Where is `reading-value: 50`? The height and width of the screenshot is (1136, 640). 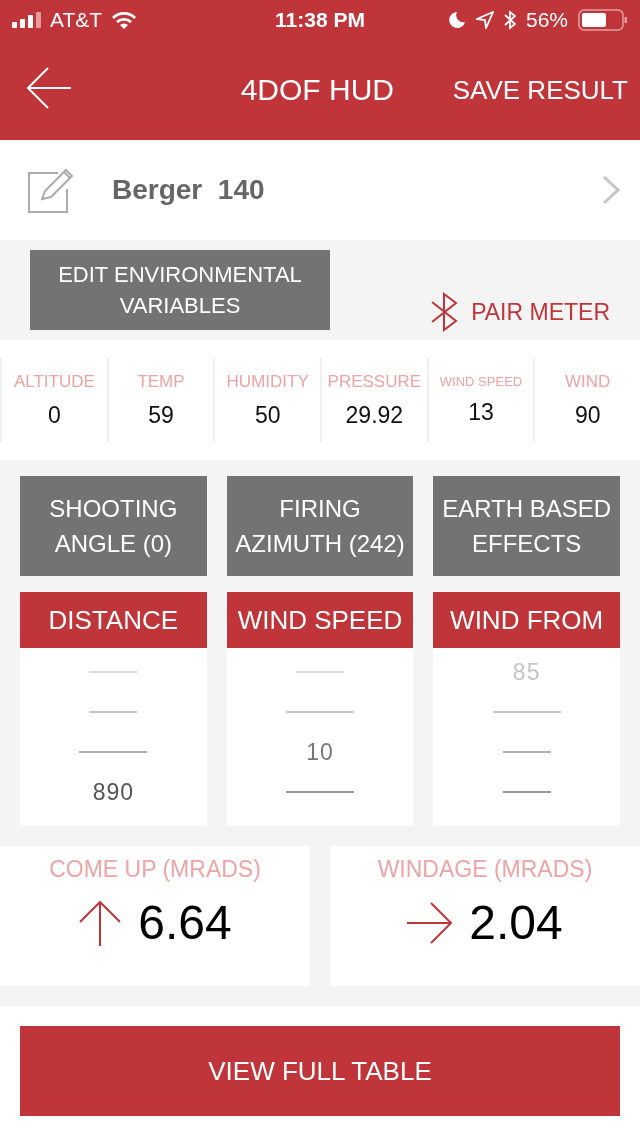 reading-value: 50 is located at coordinates (267, 415).